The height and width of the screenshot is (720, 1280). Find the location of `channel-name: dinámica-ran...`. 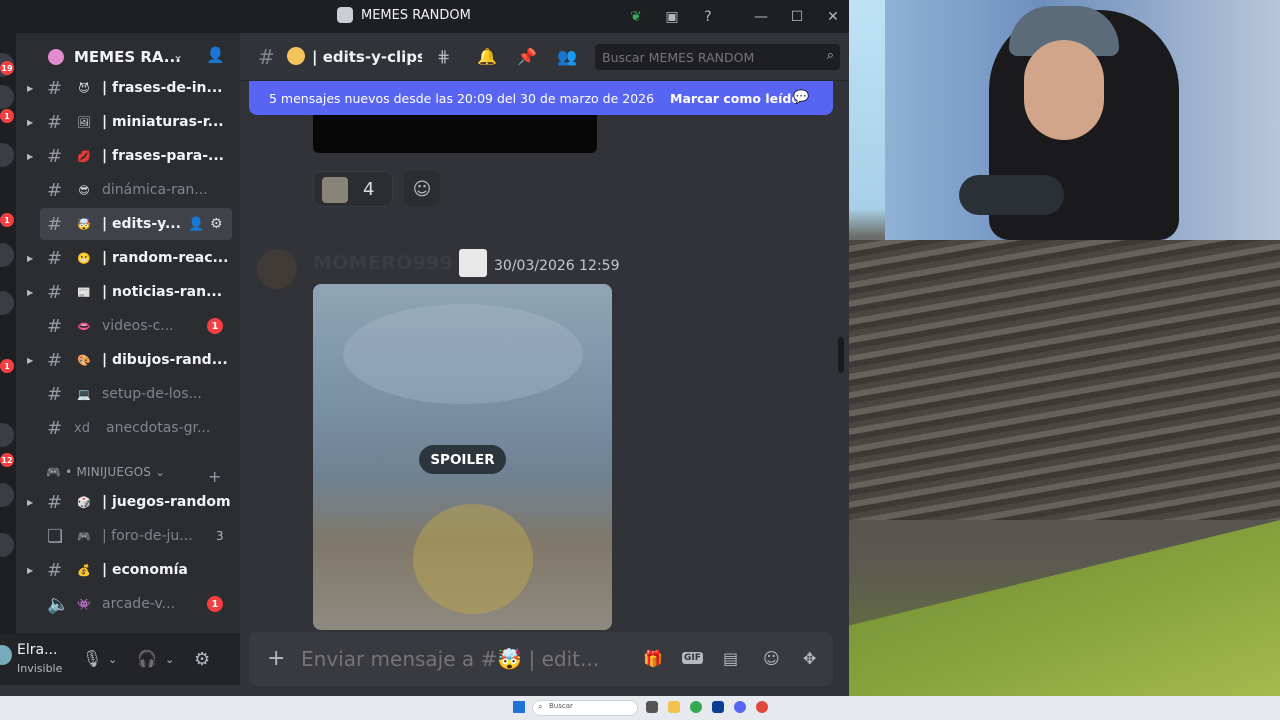

channel-name: dinámica-ran... is located at coordinates (155, 190).